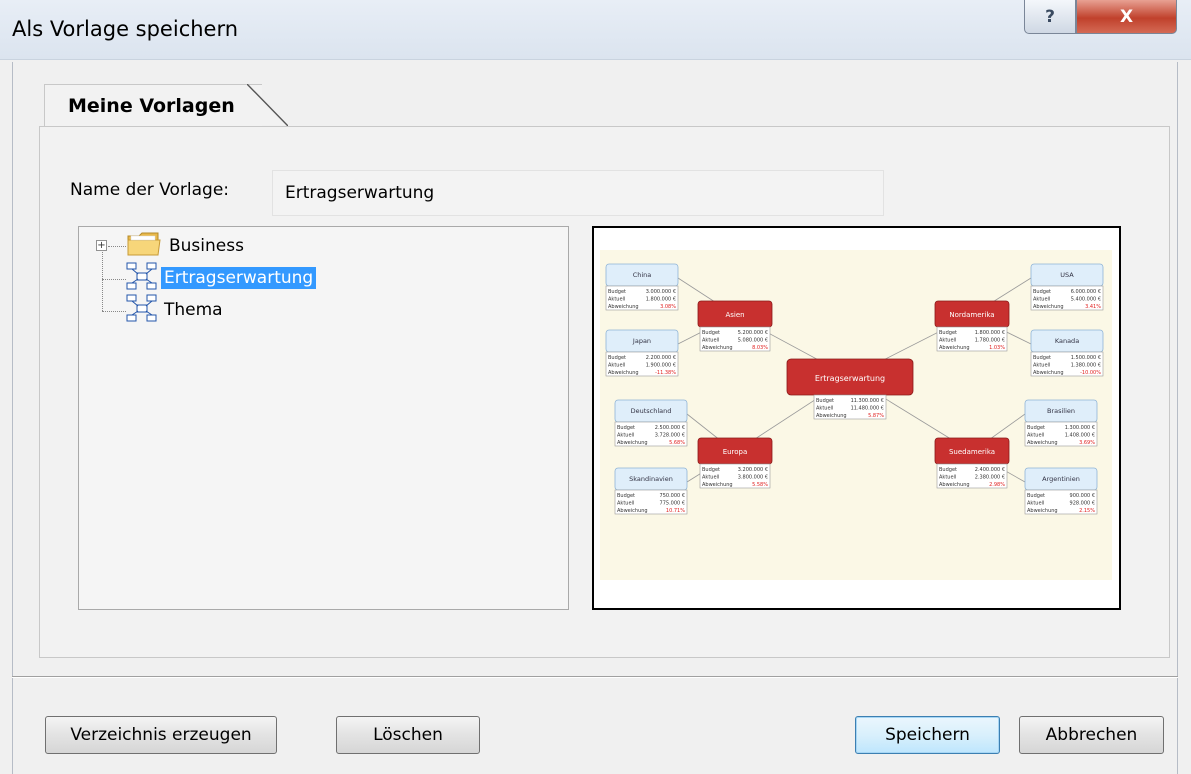 The image size is (1191, 774). What do you see at coordinates (661, 366) in the screenshot?
I see `preview-table-value: 1.900.000 €` at bounding box center [661, 366].